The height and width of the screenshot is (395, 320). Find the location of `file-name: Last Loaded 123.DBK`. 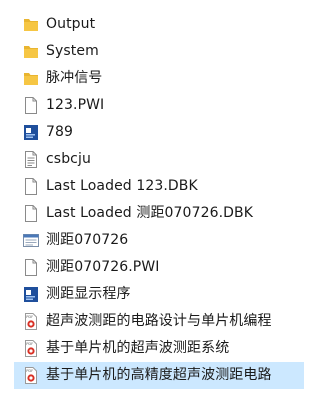

file-name: Last Loaded 123.DBK is located at coordinates (122, 186).